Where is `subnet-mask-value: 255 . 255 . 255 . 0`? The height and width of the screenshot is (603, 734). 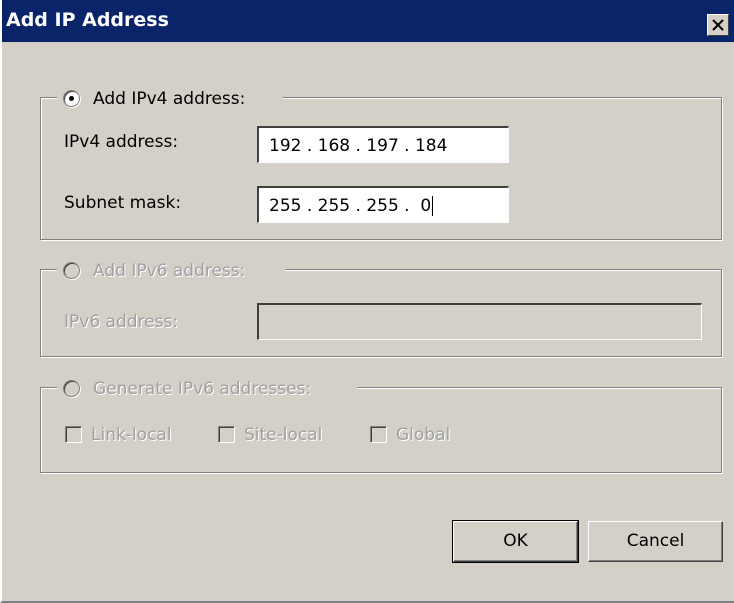 subnet-mask-value: 255 . 255 . 255 . 0 is located at coordinates (350, 206).